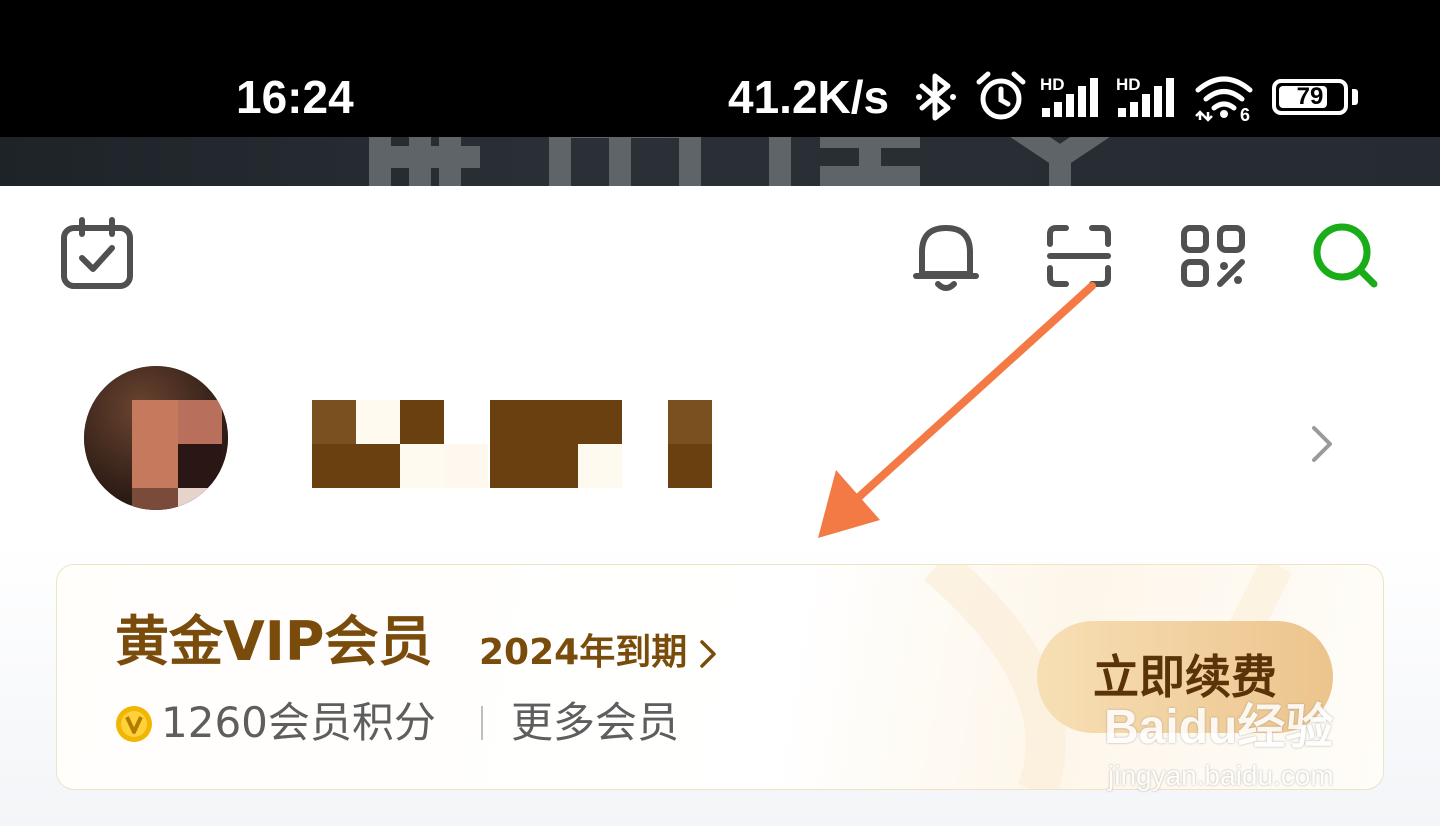 The width and height of the screenshot is (1440, 826). What do you see at coordinates (298, 723) in the screenshot?
I see `member-points: 1260会员积分` at bounding box center [298, 723].